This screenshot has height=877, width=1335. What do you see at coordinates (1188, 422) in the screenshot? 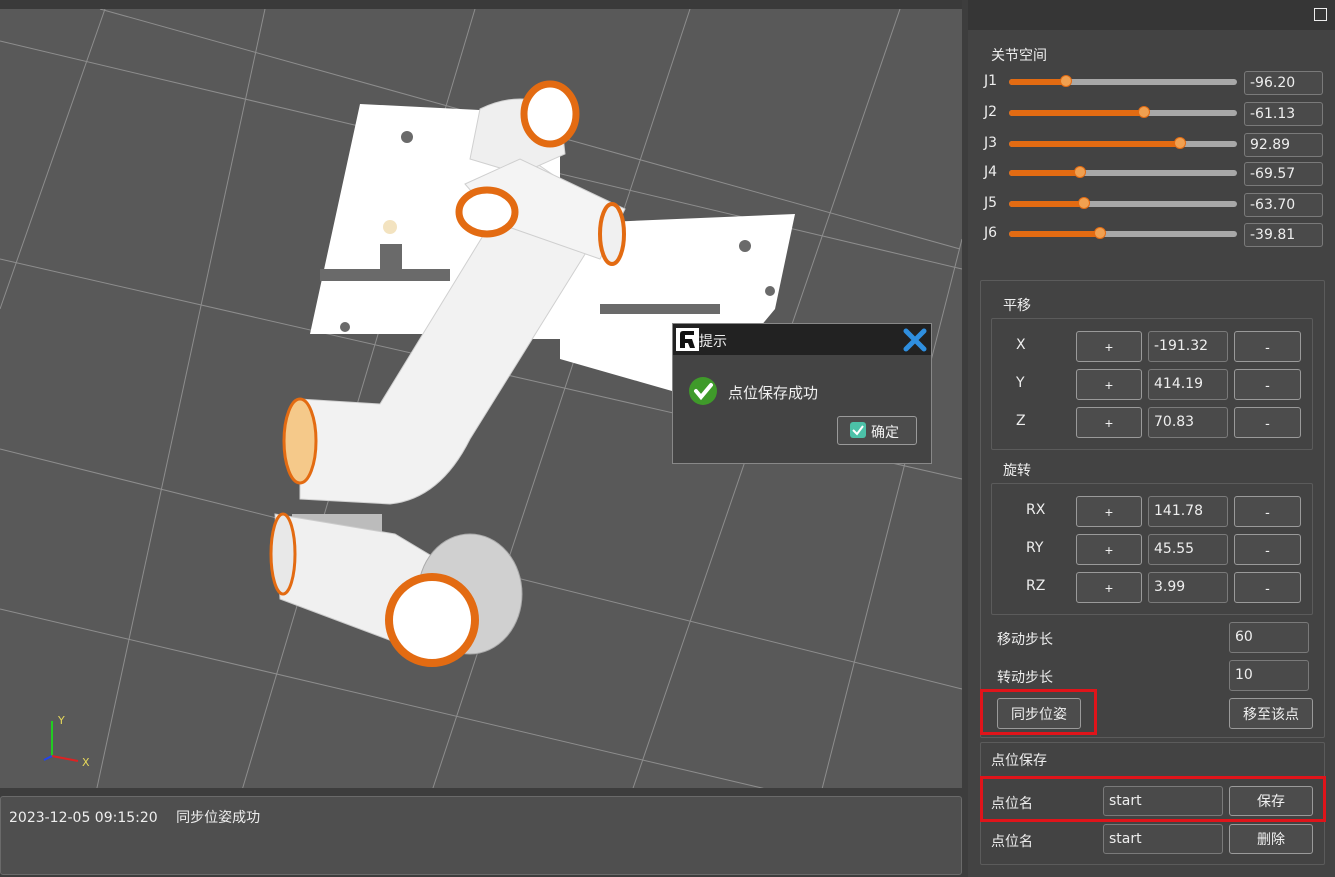
I see `axis-value-input: 70.83` at bounding box center [1188, 422].